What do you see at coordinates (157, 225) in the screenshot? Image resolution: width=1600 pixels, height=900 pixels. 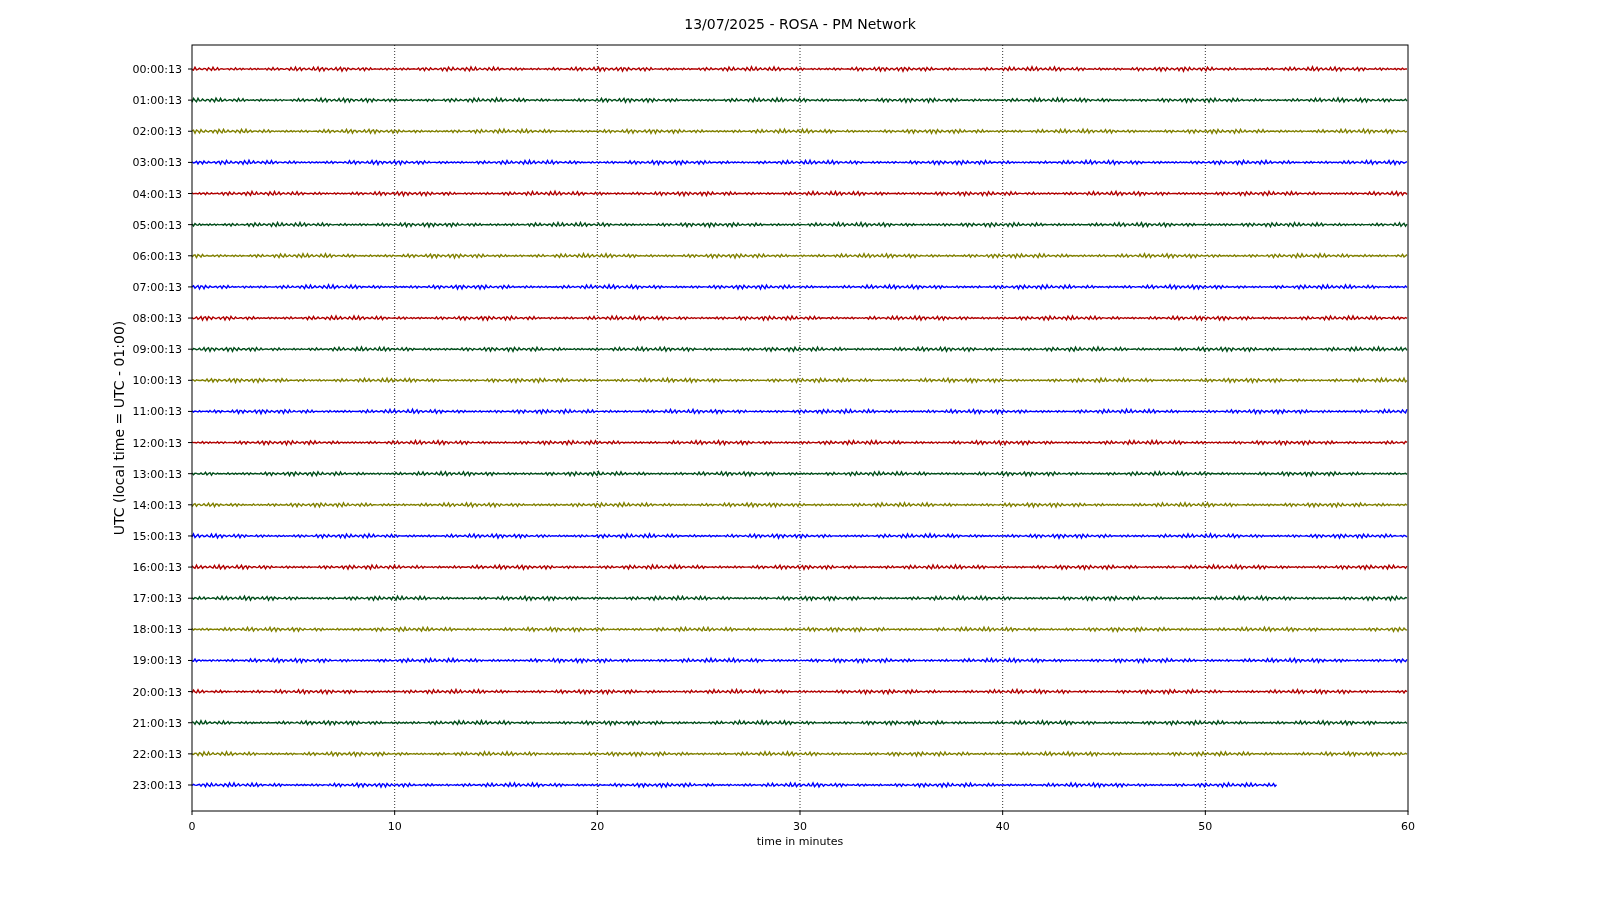 I see `hour-tick-label: 05:00:13` at bounding box center [157, 225].